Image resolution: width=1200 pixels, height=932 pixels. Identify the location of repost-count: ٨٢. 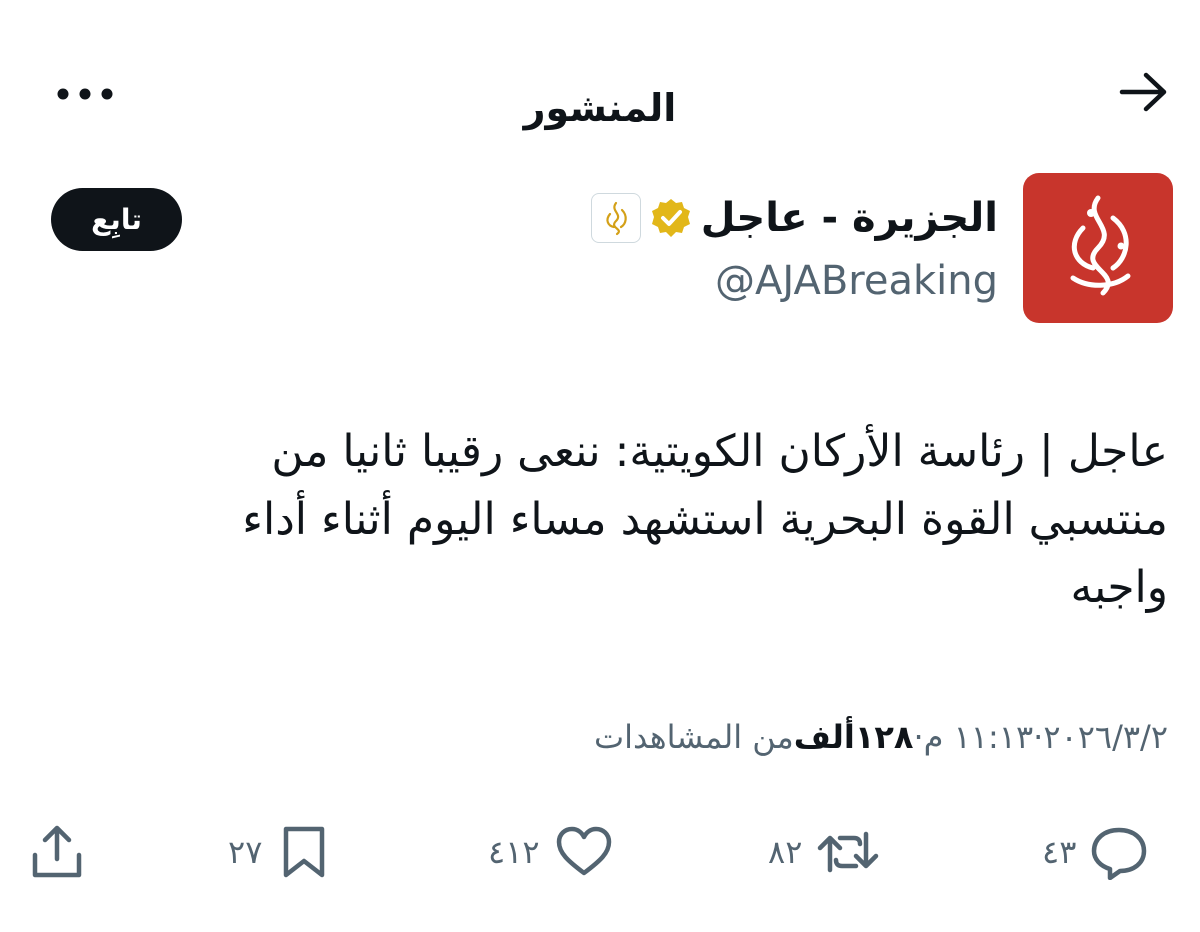
(785, 852).